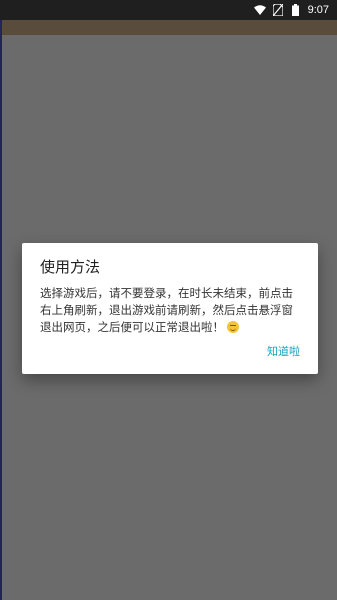 This screenshot has width=337, height=600. I want to click on wifi-icon, so click(259, 10).